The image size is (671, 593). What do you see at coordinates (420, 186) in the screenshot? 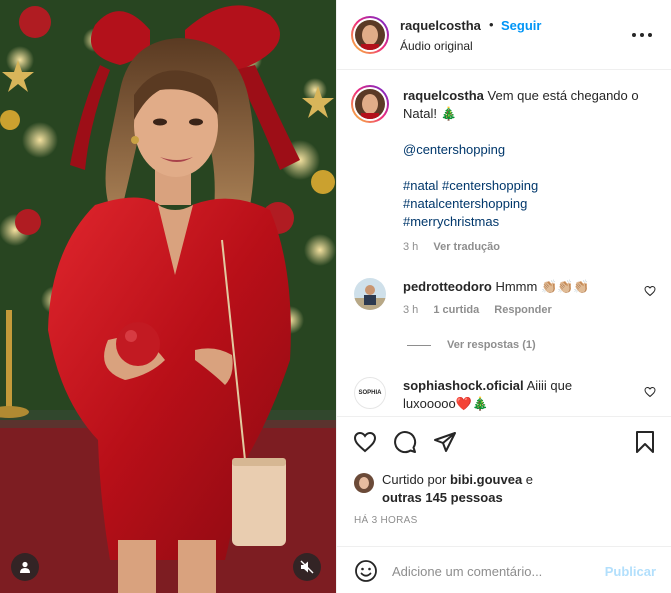
I see `hashtag-link: #natal` at bounding box center [420, 186].